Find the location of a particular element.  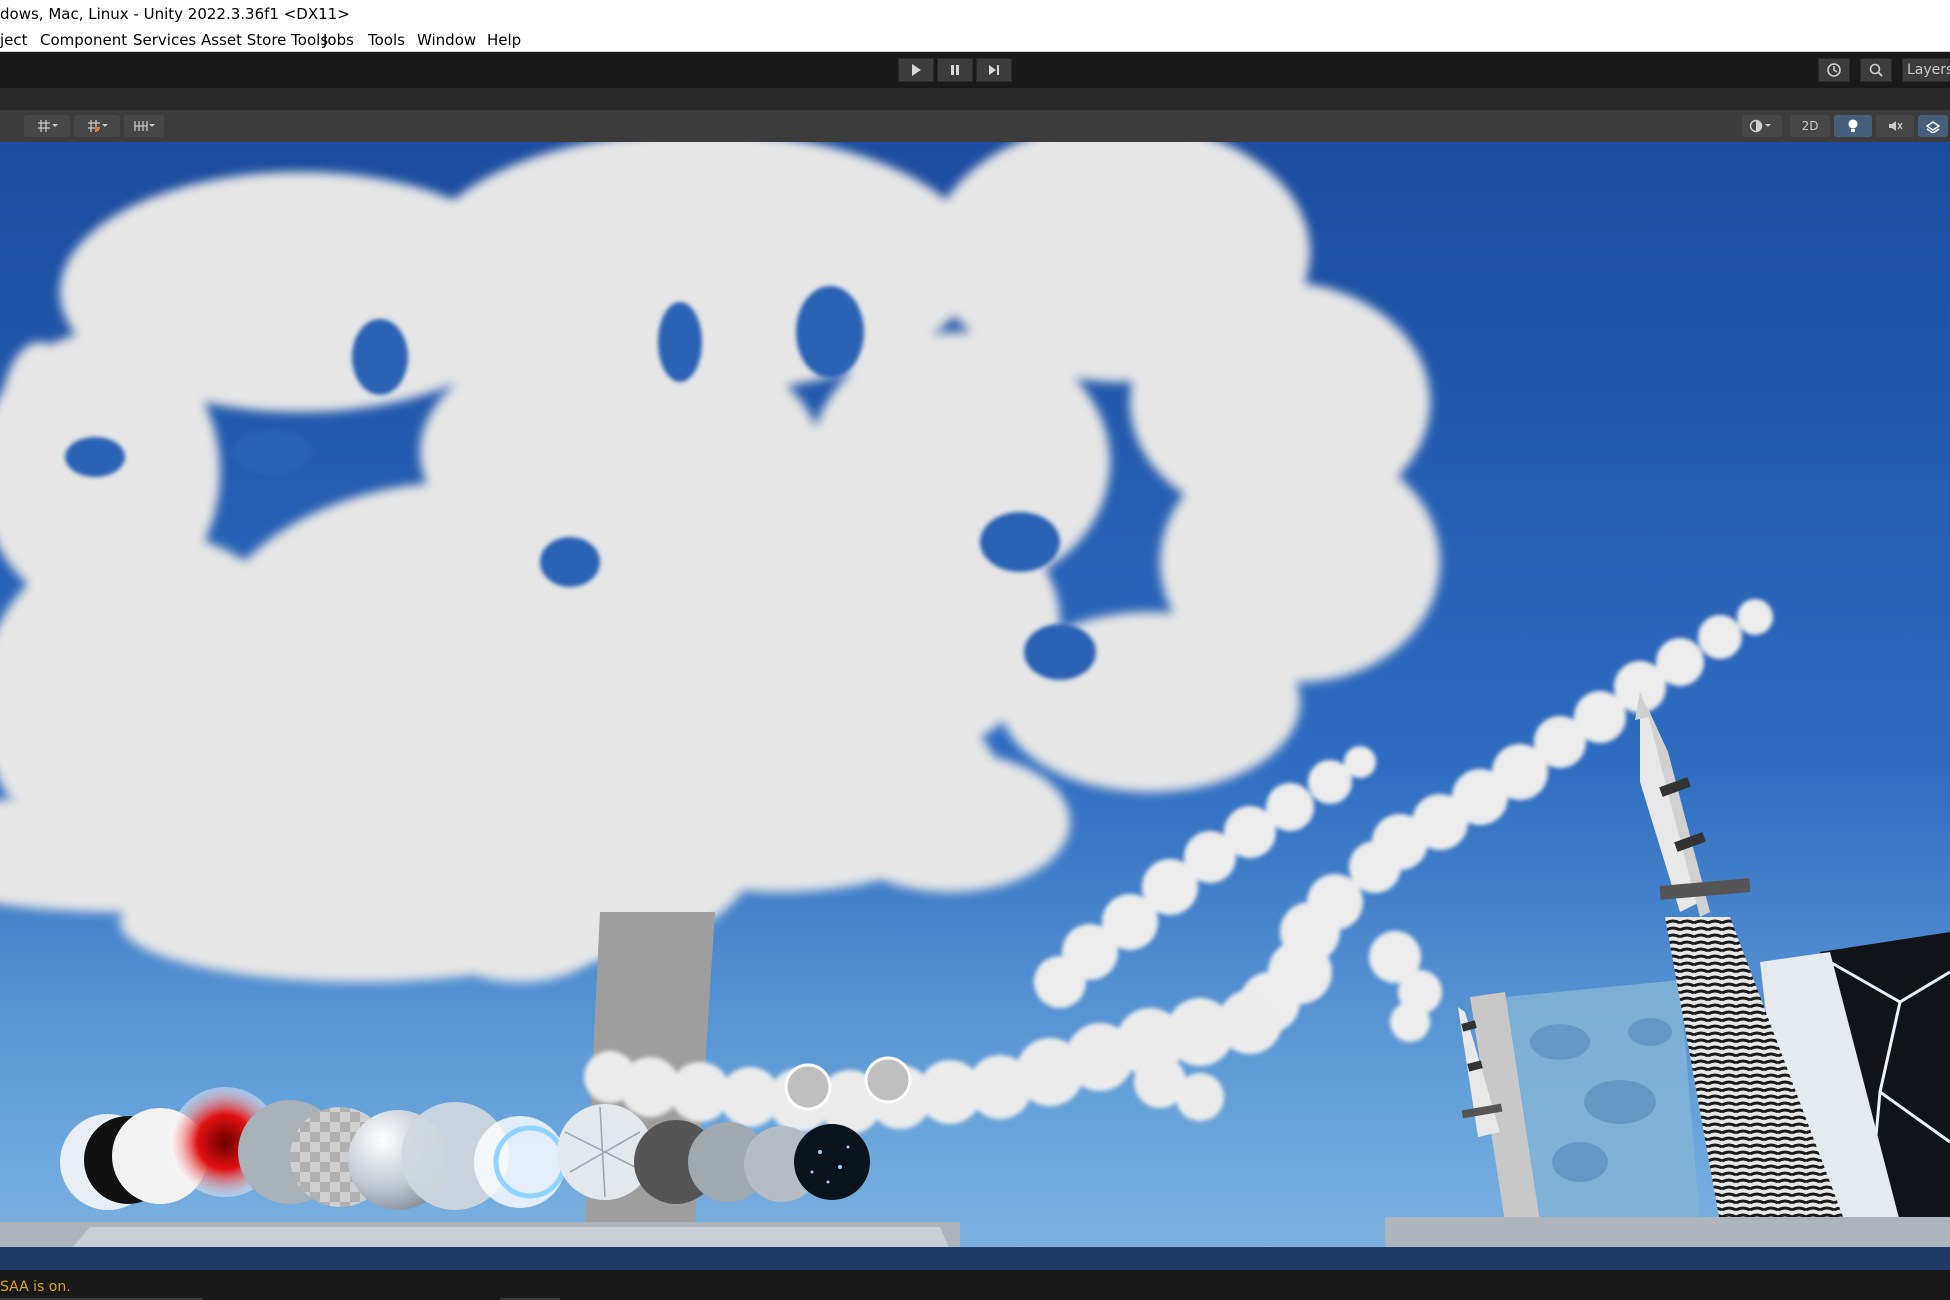

effects-icon is located at coordinates (1933, 127).